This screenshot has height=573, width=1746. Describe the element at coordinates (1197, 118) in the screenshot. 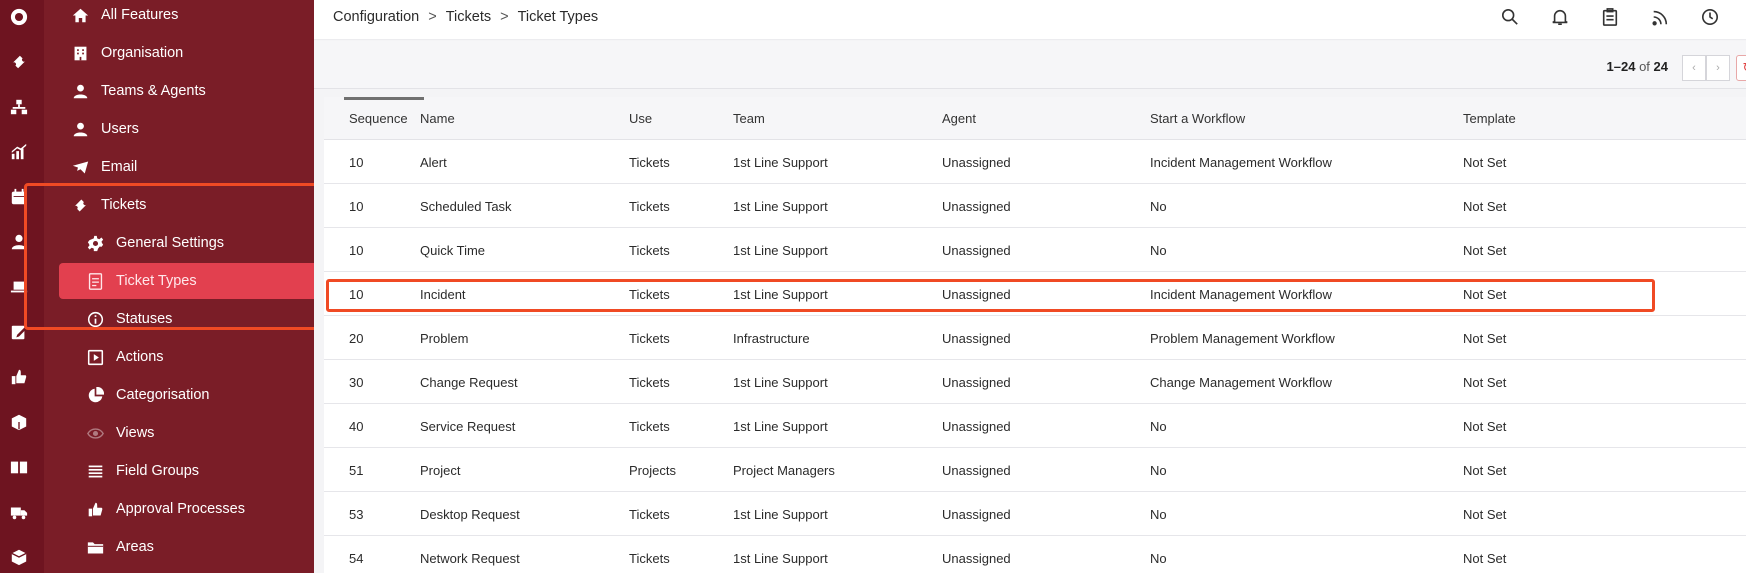

I see `column-start-workflow: Start a Workflow` at that location.